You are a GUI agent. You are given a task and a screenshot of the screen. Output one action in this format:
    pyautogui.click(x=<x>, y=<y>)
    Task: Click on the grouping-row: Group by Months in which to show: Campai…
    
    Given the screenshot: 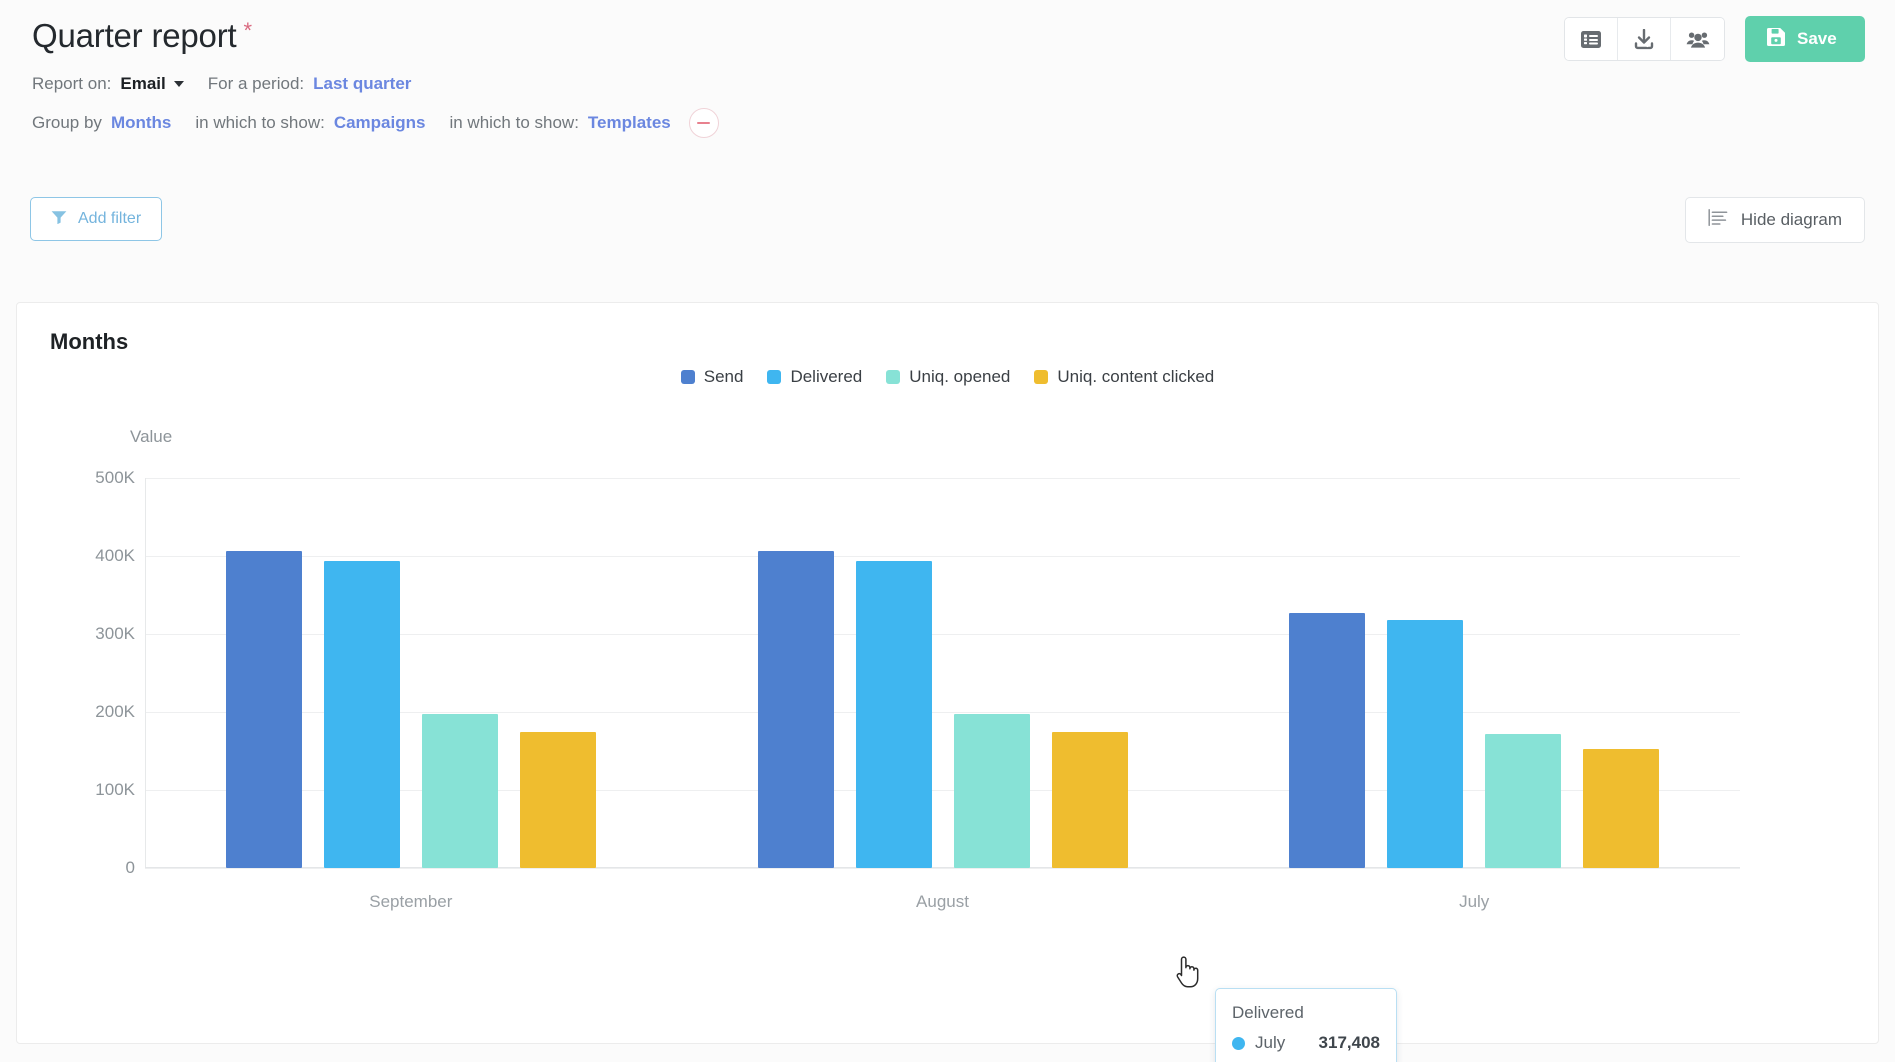 What is the action you would take?
    pyautogui.click(x=948, y=123)
    